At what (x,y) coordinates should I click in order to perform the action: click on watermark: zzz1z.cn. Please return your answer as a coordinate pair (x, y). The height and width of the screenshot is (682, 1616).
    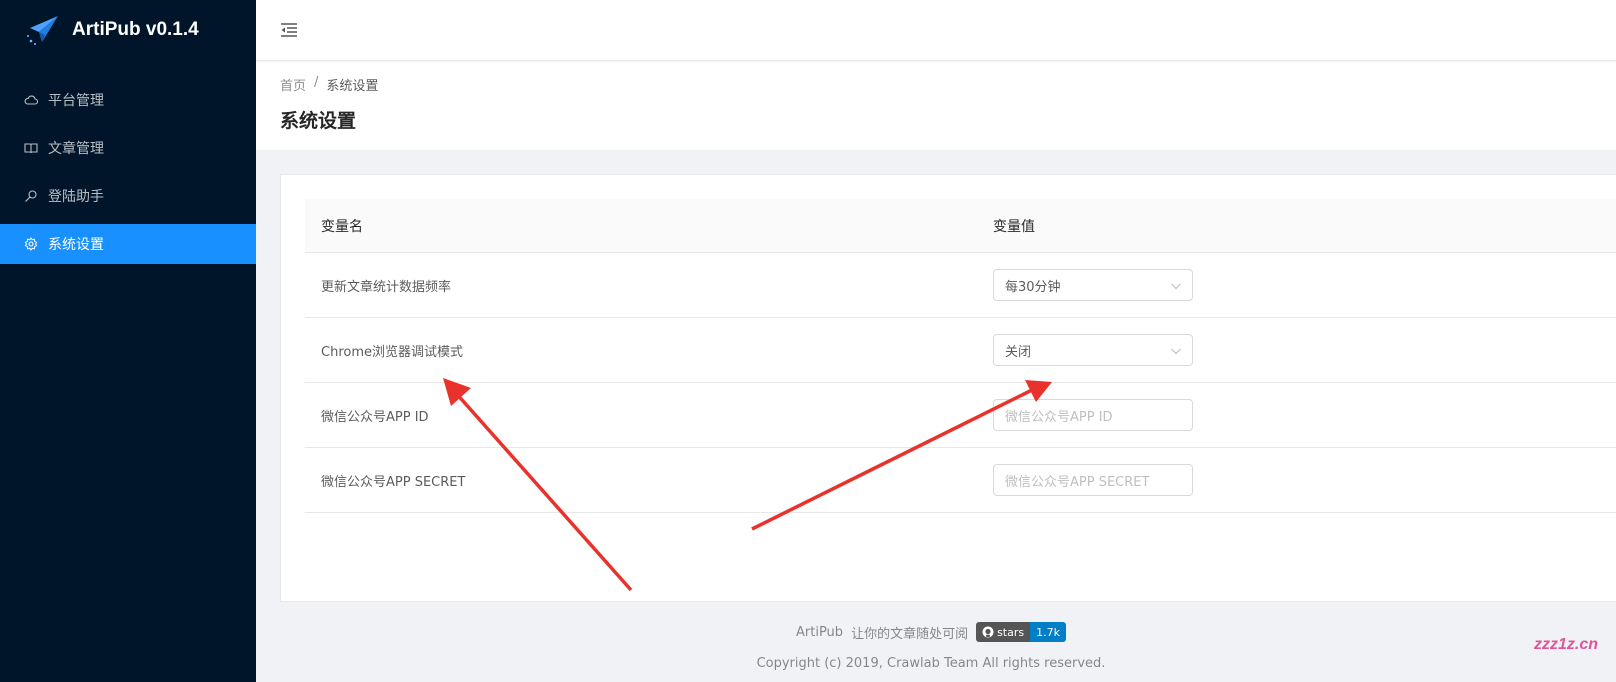
    Looking at the image, I should click on (1565, 644).